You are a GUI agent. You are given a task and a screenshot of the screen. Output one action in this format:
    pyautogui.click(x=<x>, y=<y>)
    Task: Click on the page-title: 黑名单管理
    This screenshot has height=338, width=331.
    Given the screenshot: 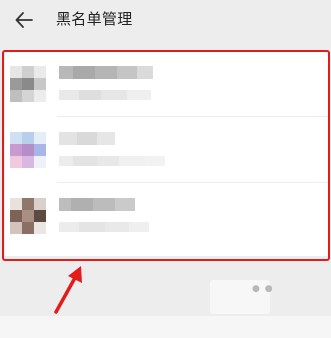 What is the action you would take?
    pyautogui.click(x=94, y=19)
    